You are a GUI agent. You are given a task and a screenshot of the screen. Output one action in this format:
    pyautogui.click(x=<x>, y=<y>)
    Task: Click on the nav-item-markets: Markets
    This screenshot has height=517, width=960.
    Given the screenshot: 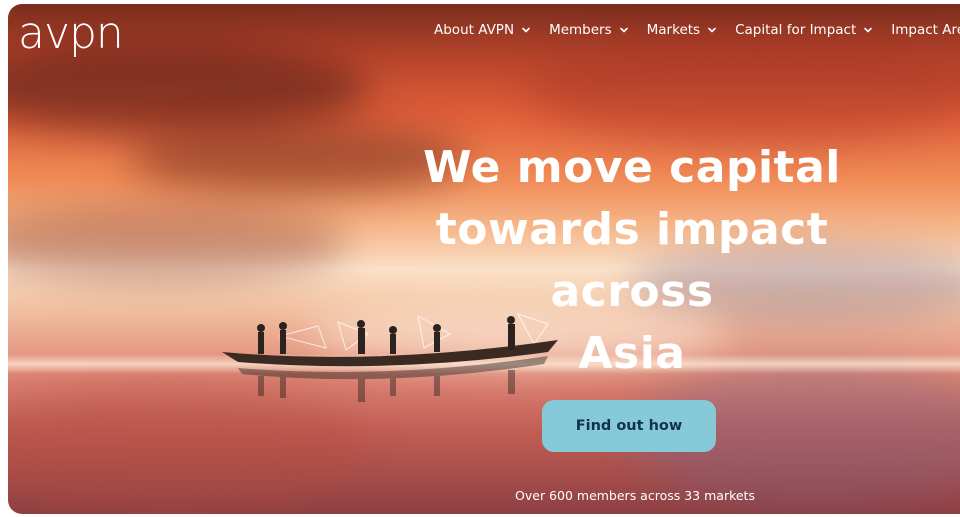 What is the action you would take?
    pyautogui.click(x=682, y=30)
    